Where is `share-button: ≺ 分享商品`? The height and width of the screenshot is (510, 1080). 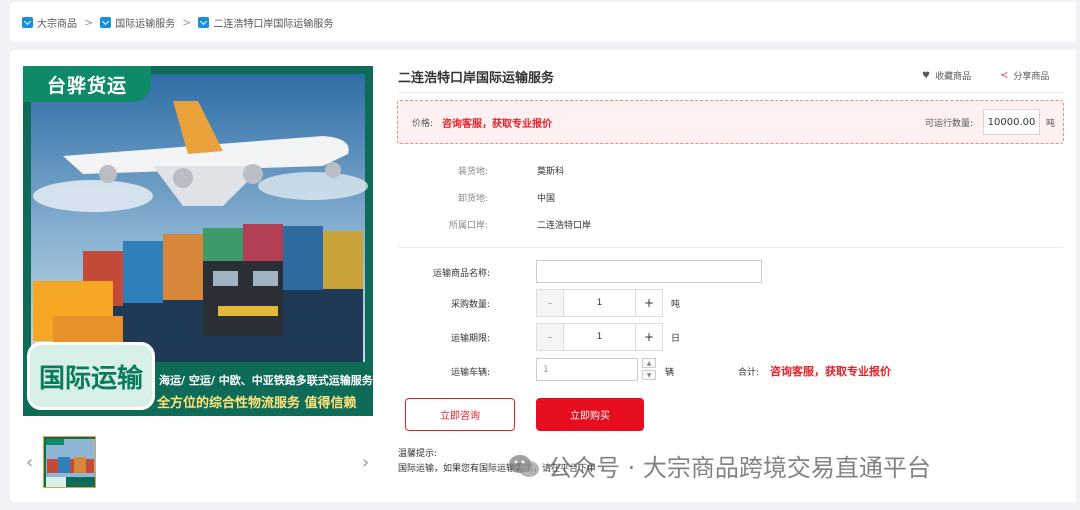
share-button: ≺ 分享商品 is located at coordinates (1024, 75).